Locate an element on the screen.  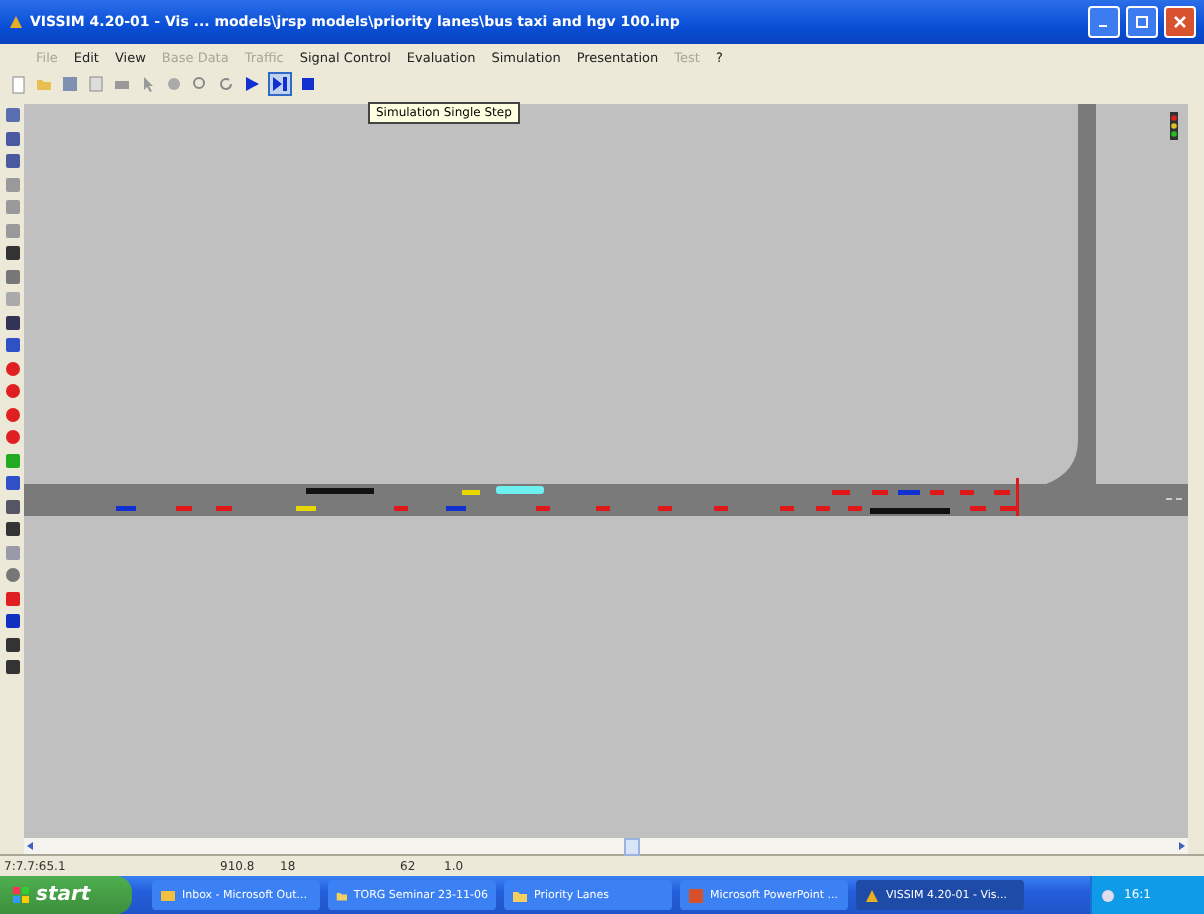
play-icon is located at coordinates (252, 84).